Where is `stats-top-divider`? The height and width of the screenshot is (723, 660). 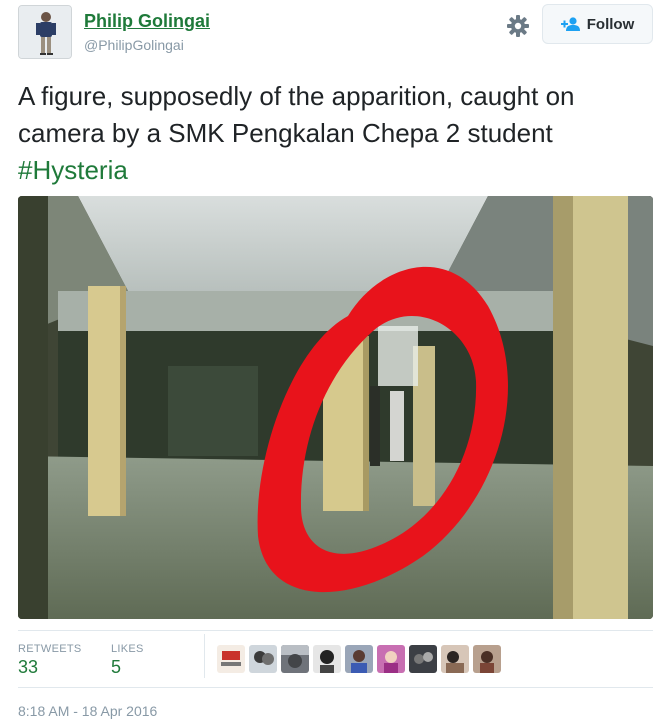 stats-top-divider is located at coordinates (335, 630).